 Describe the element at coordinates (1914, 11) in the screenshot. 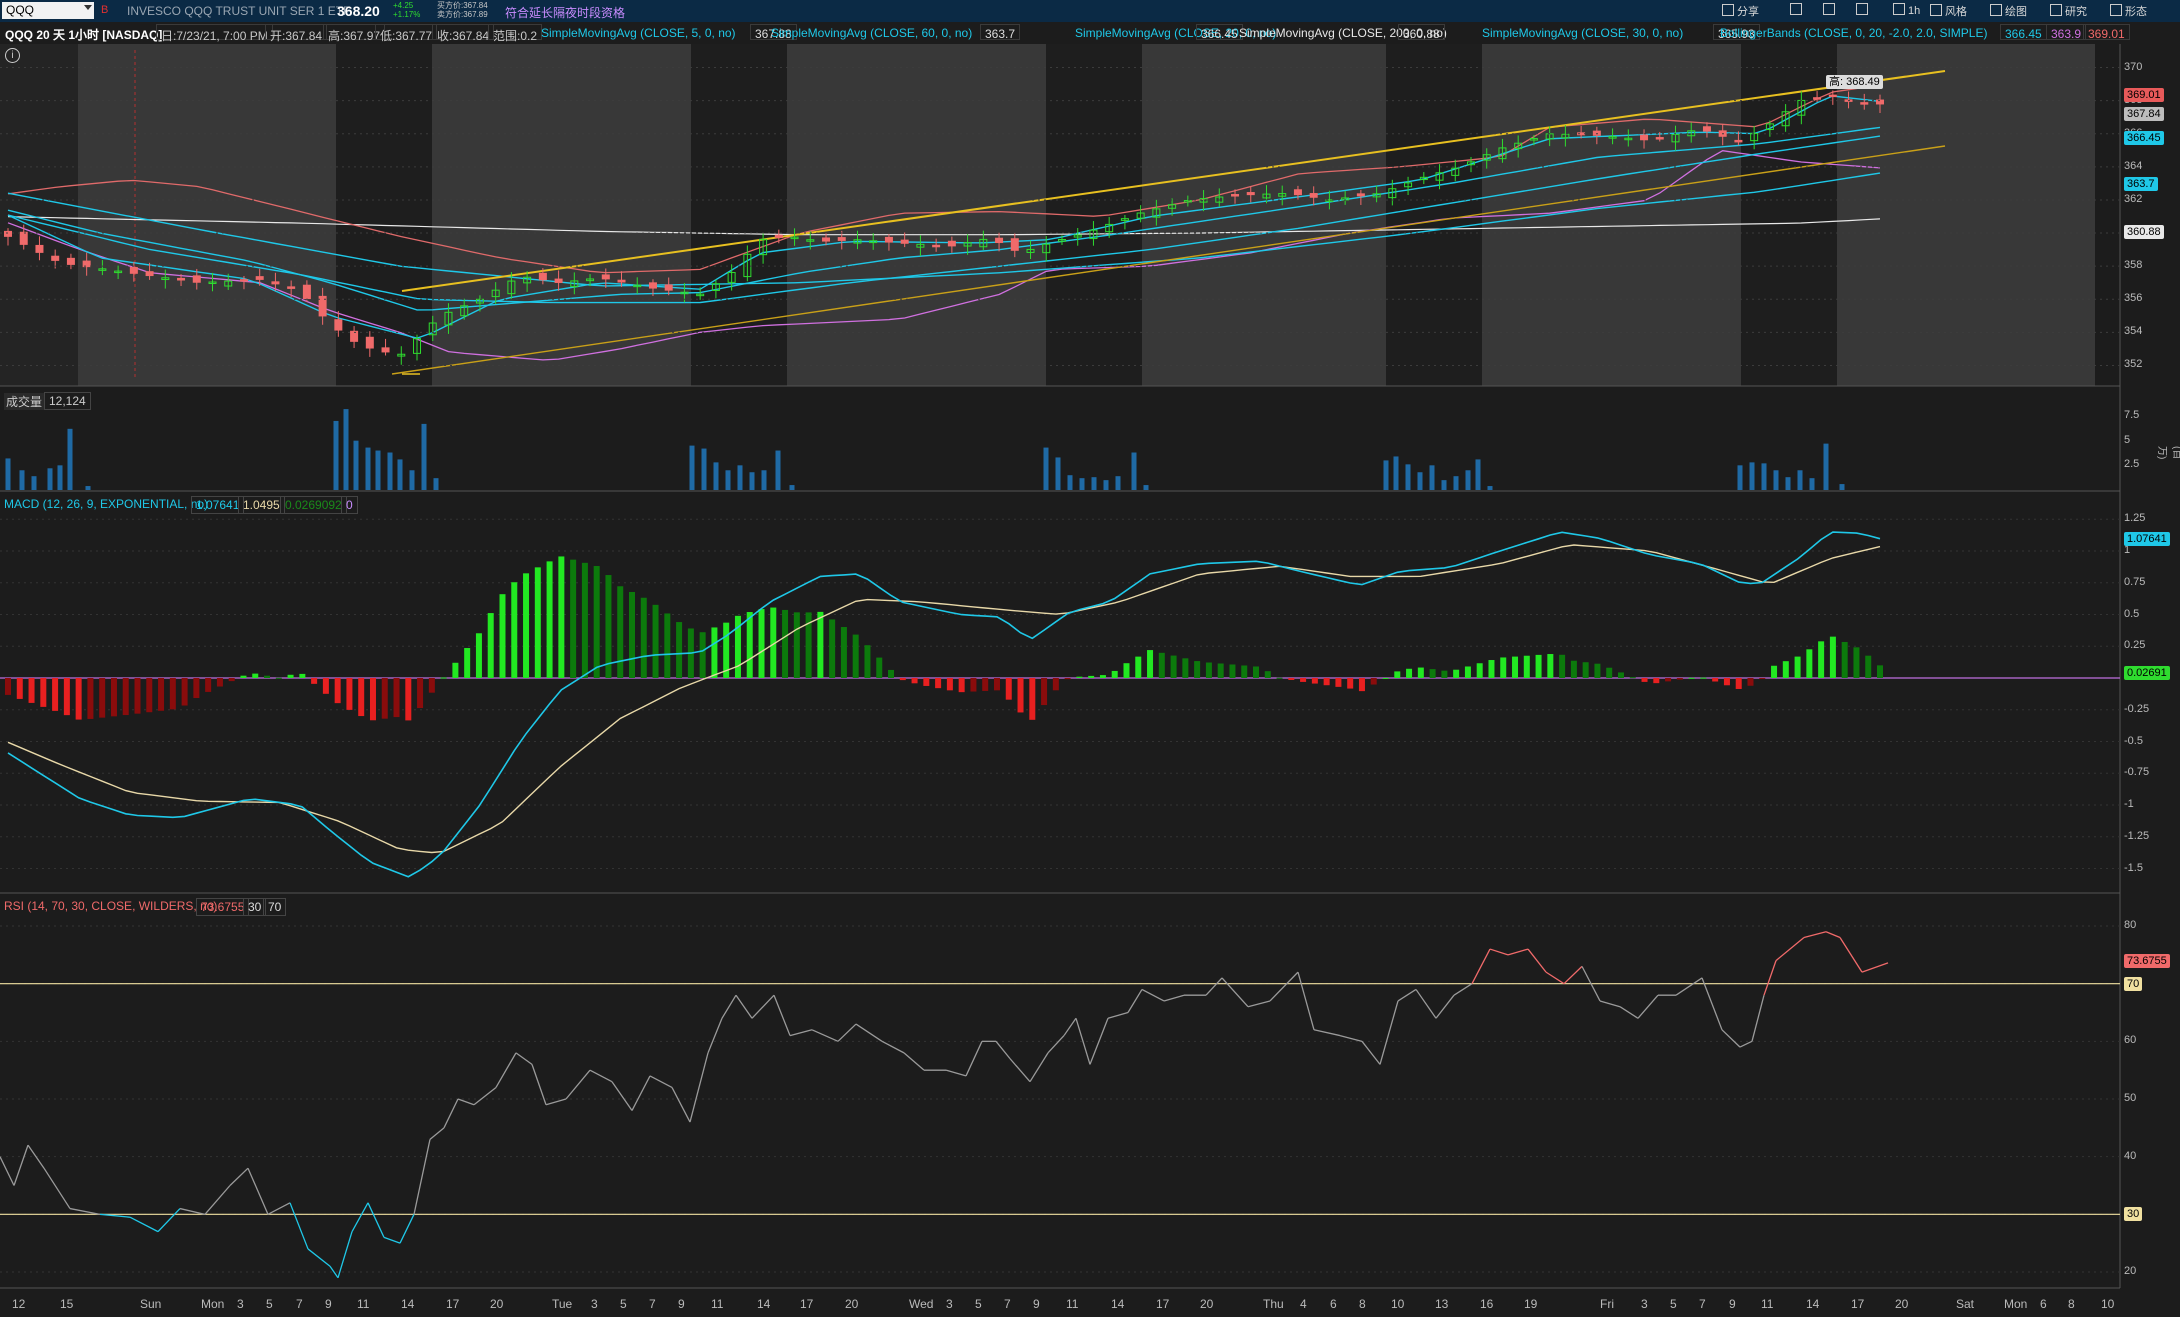

I see `button-label: 1h` at that location.